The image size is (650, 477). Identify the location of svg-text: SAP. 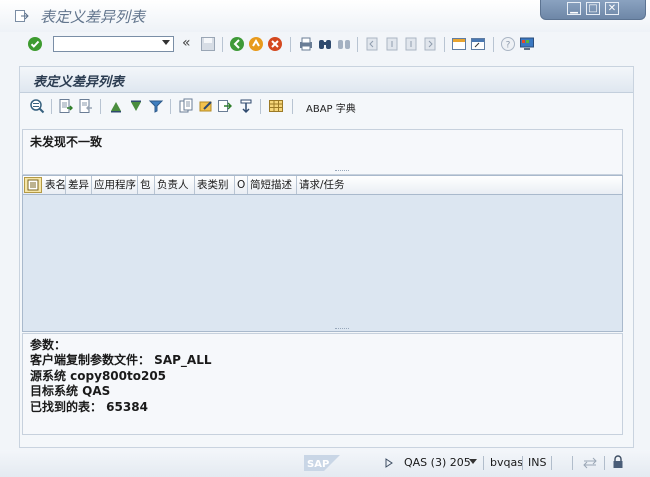
(318, 464).